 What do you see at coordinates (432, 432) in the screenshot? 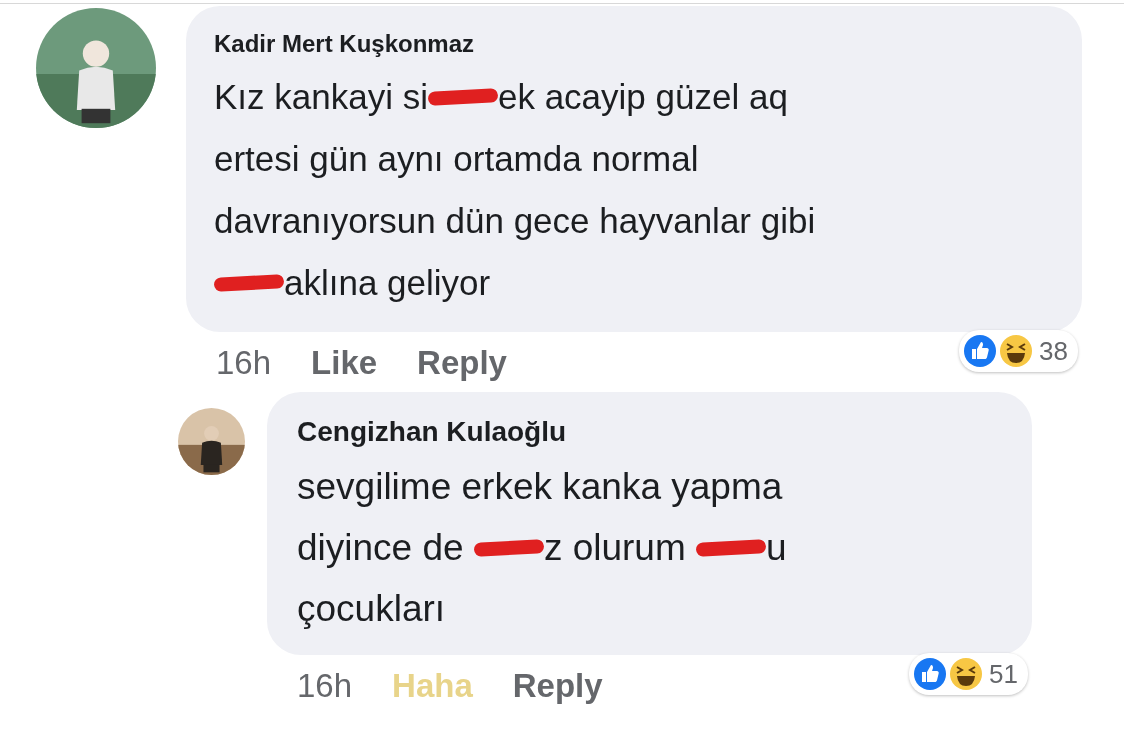
I see `author-name: Cengizhan Kulaoğlu` at bounding box center [432, 432].